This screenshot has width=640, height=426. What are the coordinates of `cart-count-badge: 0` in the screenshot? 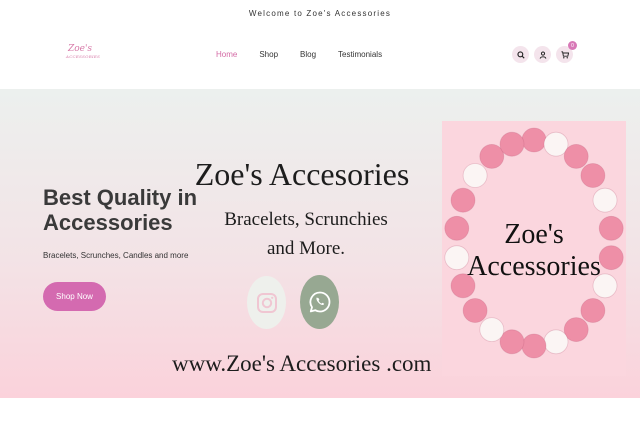 It's located at (572, 45).